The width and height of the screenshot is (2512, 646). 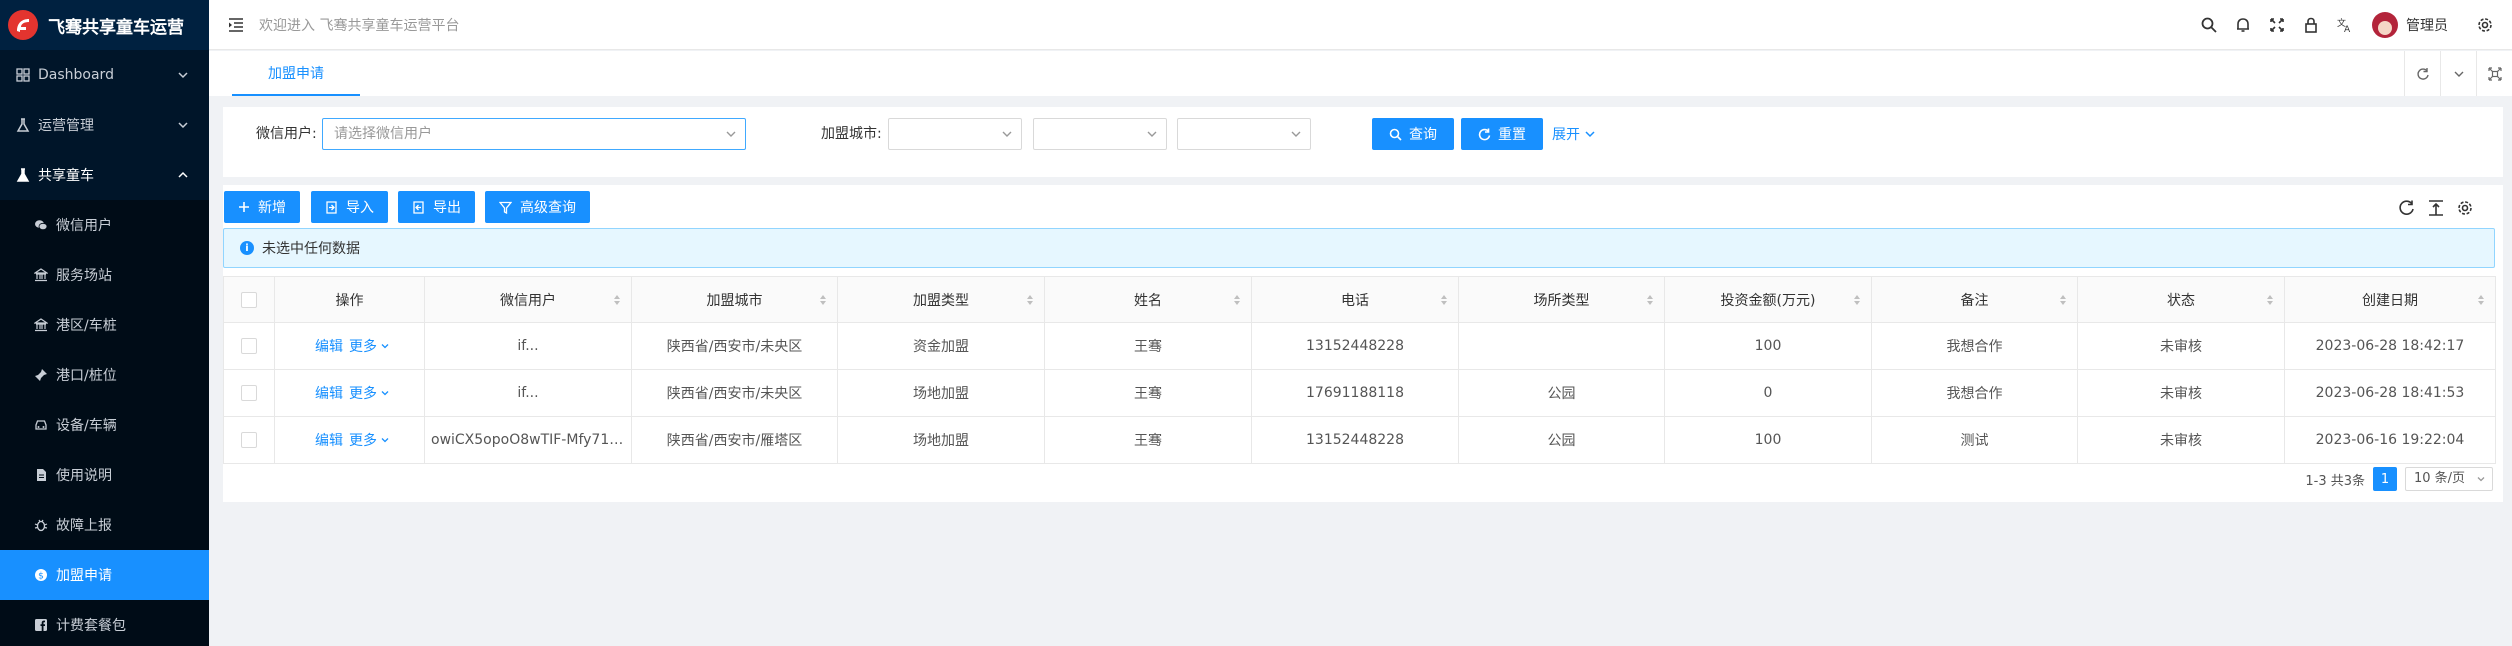 What do you see at coordinates (1100, 134) in the screenshot?
I see `city-select` at bounding box center [1100, 134].